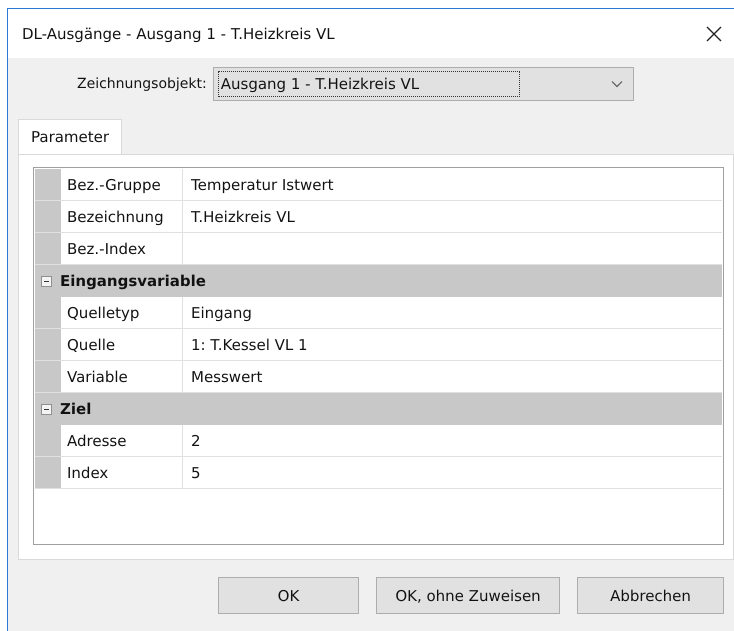 This screenshot has width=734, height=631. I want to click on field-label: Zeichnungsobjekt:, so click(142, 84).